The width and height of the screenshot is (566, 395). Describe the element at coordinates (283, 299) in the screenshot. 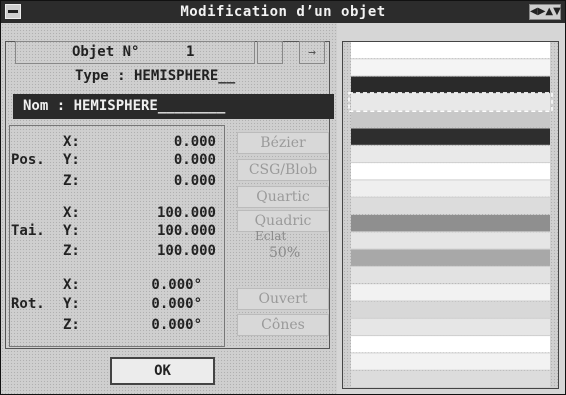

I see `ouvert-button: Ouvert` at that location.